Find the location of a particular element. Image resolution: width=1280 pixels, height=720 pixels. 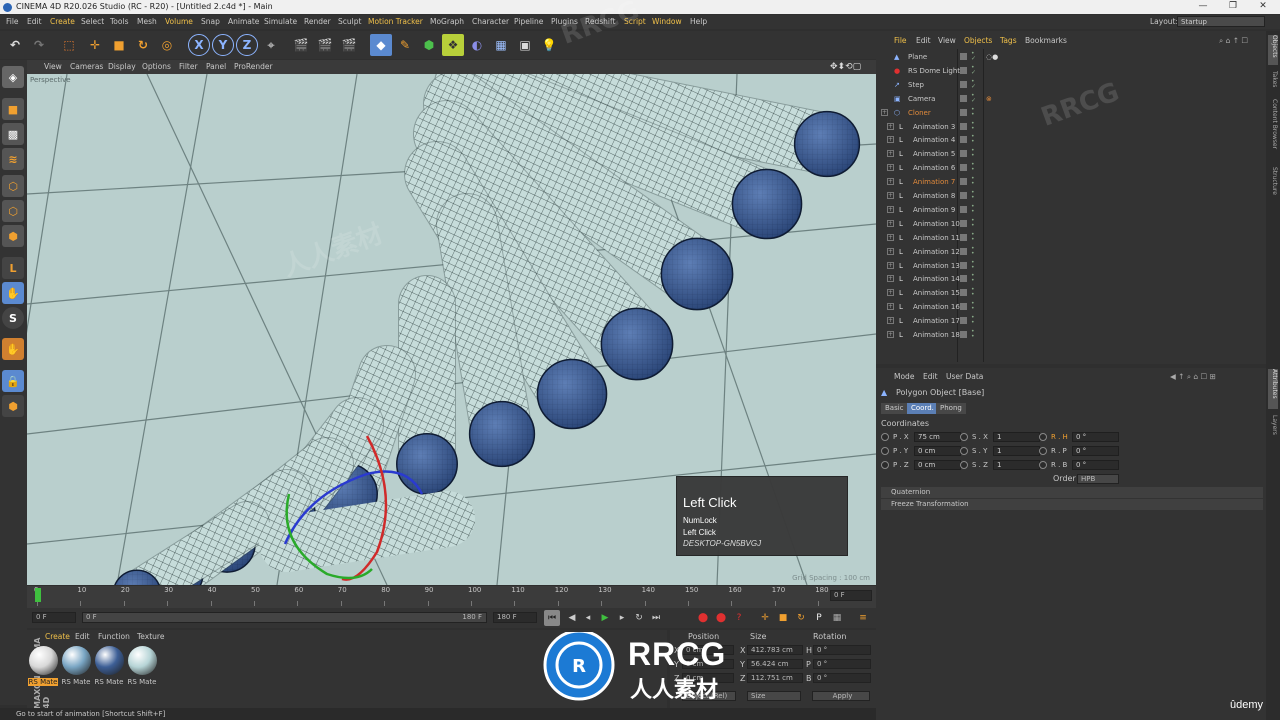

object-name: Step is located at coordinates (916, 85).